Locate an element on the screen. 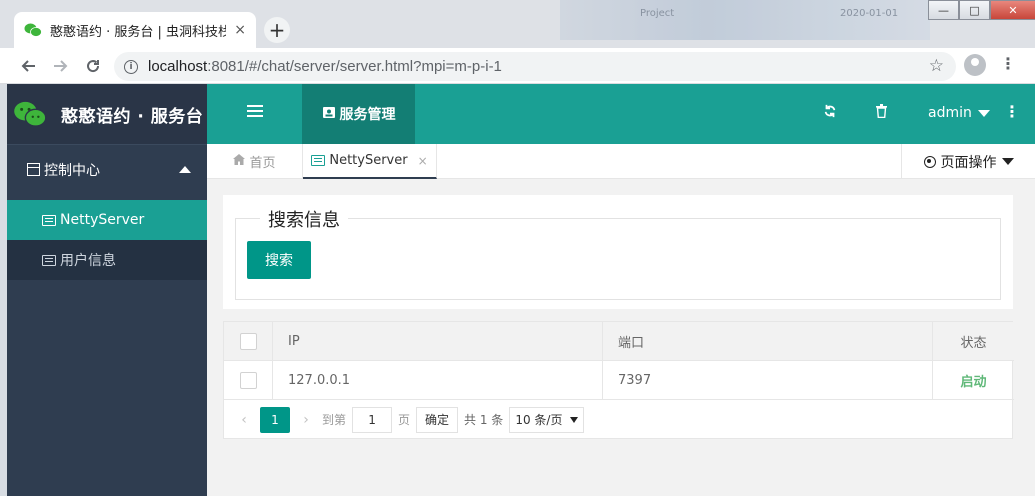  search-button: 搜索 is located at coordinates (279, 260).